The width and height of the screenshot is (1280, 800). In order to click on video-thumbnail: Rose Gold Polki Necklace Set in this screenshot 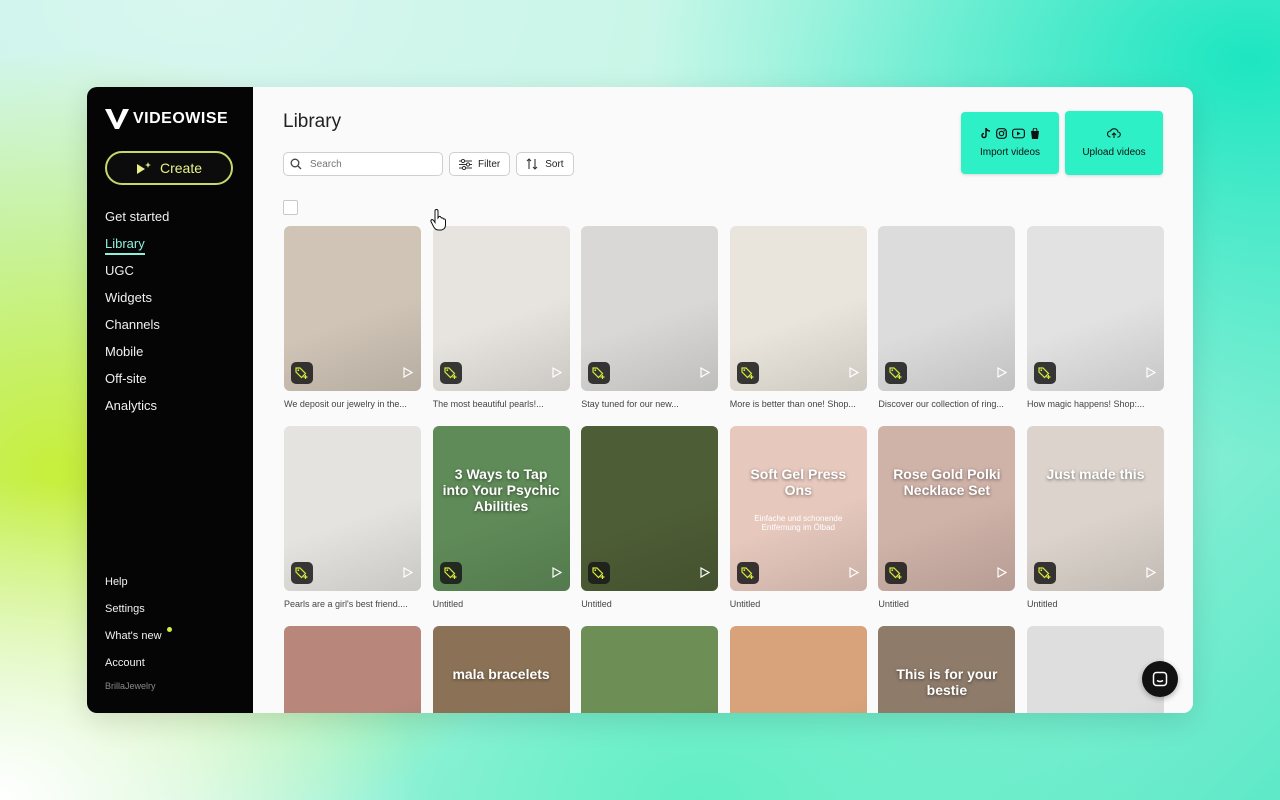, I will do `click(947, 508)`.